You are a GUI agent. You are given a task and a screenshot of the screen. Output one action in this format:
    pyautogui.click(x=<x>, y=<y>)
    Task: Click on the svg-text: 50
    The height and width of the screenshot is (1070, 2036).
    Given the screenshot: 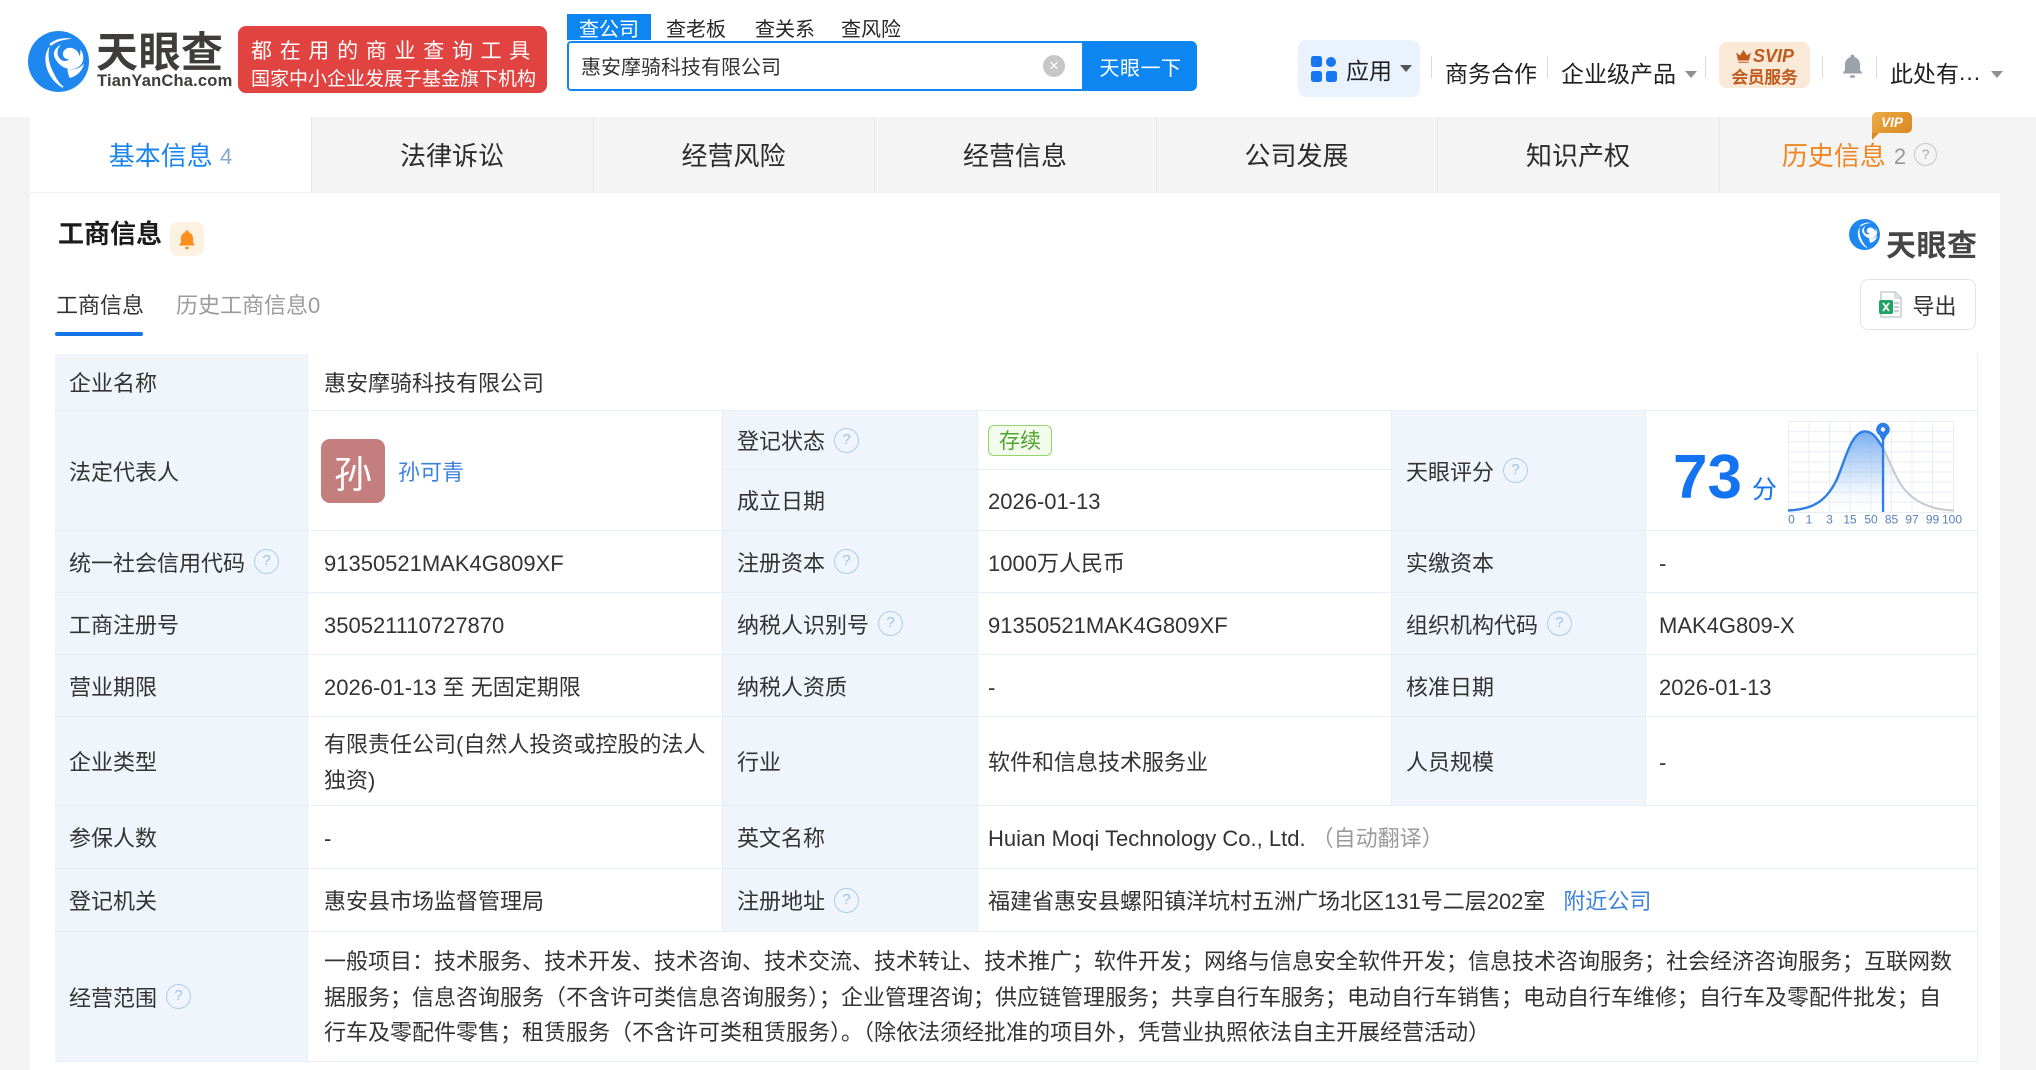 What is the action you would take?
    pyautogui.click(x=1871, y=520)
    